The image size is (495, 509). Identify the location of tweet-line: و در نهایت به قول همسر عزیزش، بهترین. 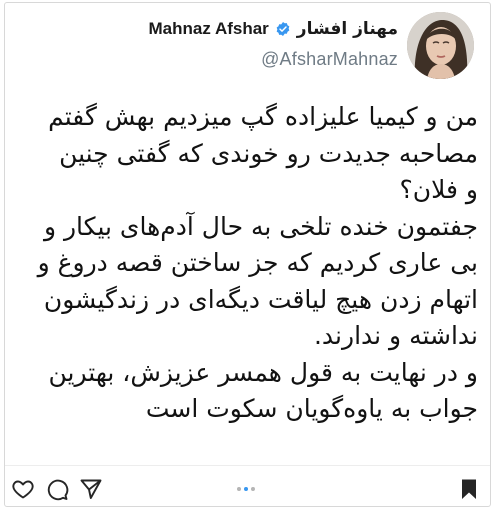
(263, 372).